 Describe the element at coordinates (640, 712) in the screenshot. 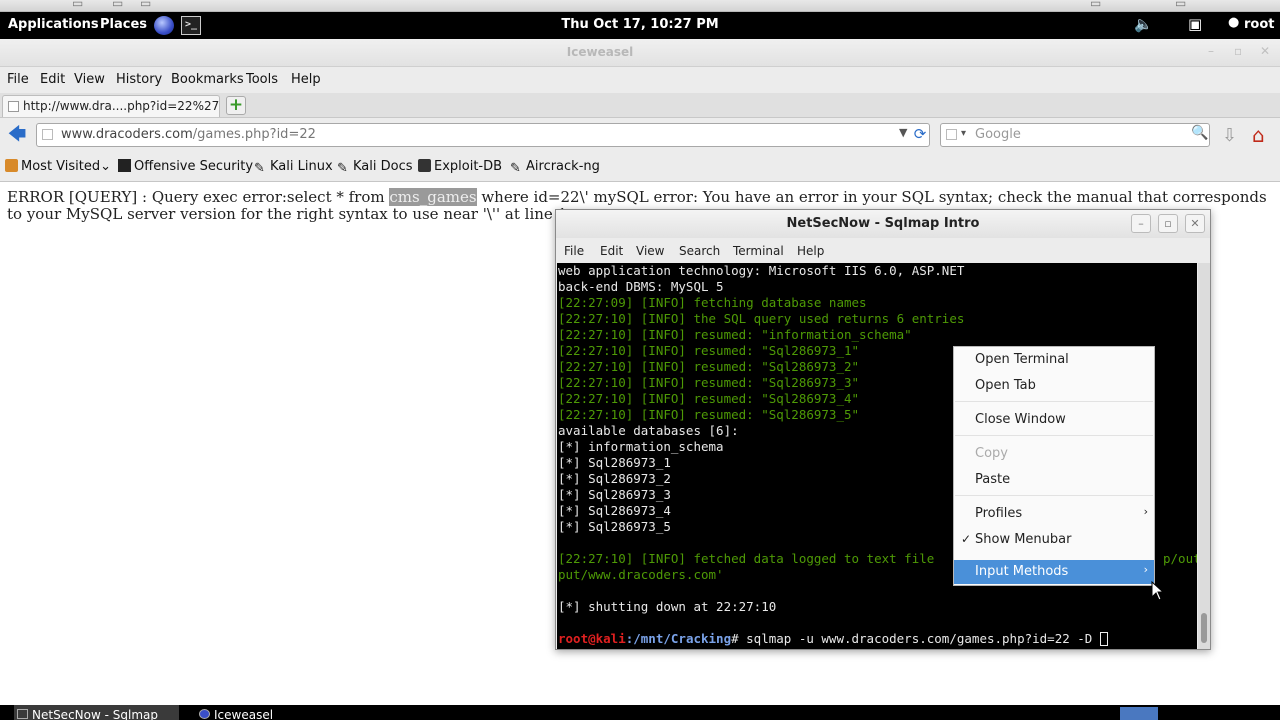

I see `bottom-taskbar: NetSecNow - Sqlmap Iceweasel` at that location.